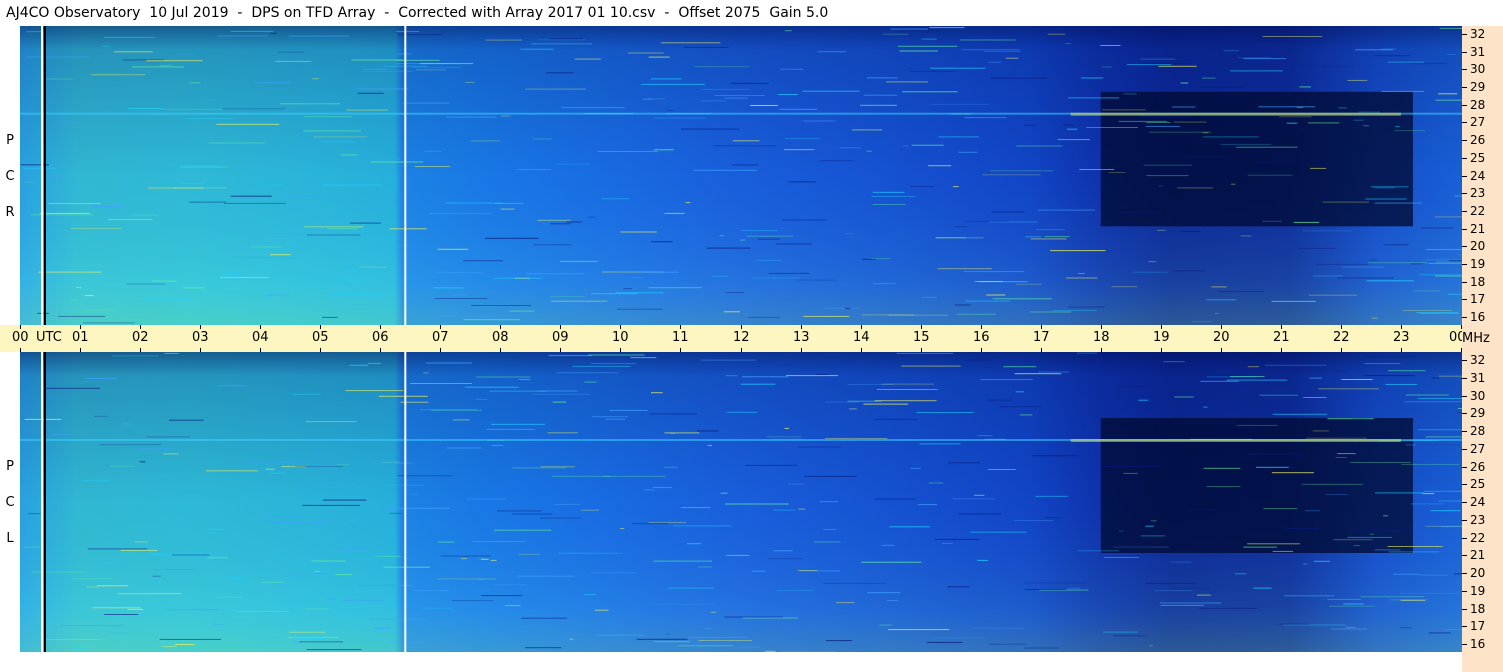  I want to click on utc-label-14: 14, so click(861, 337).